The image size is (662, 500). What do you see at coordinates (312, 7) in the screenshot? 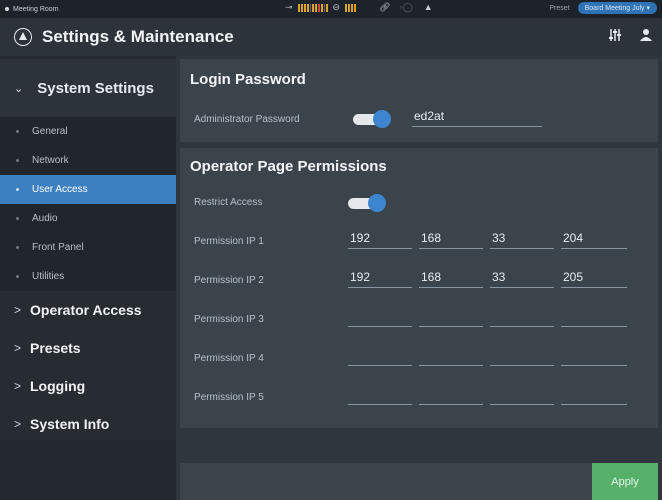
I see `input-meter` at bounding box center [312, 7].